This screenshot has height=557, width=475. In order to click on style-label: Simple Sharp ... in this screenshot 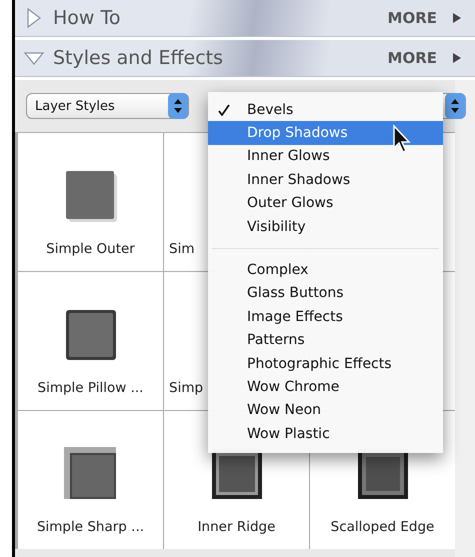, I will do `click(90, 527)`.